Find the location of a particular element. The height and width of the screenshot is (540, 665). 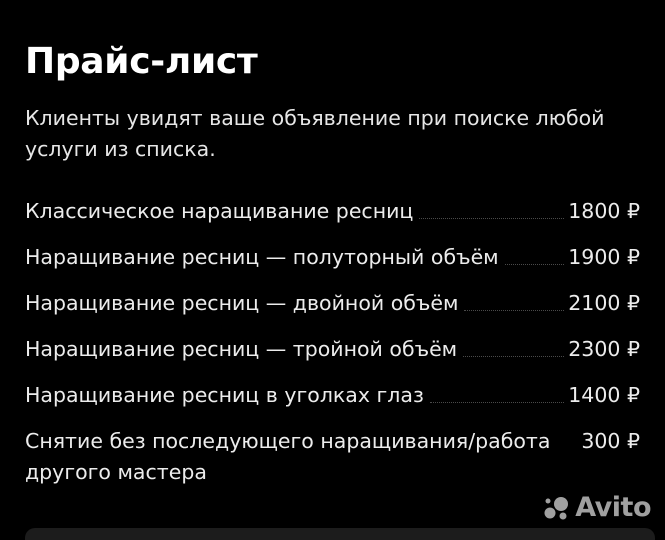

service-name: Наращивание ресниц в уголках глаз is located at coordinates (224, 395).